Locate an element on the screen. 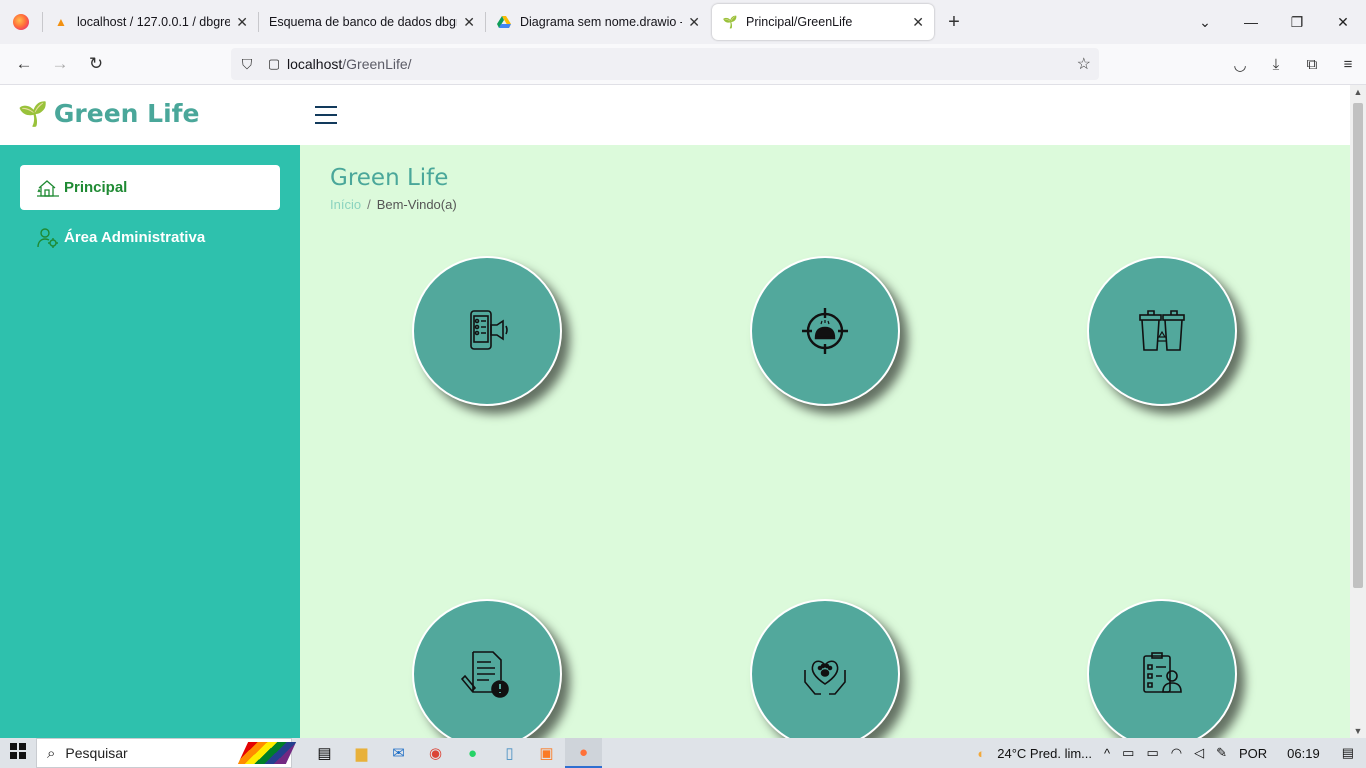  network-icon: ◠ is located at coordinates (1176, 753).